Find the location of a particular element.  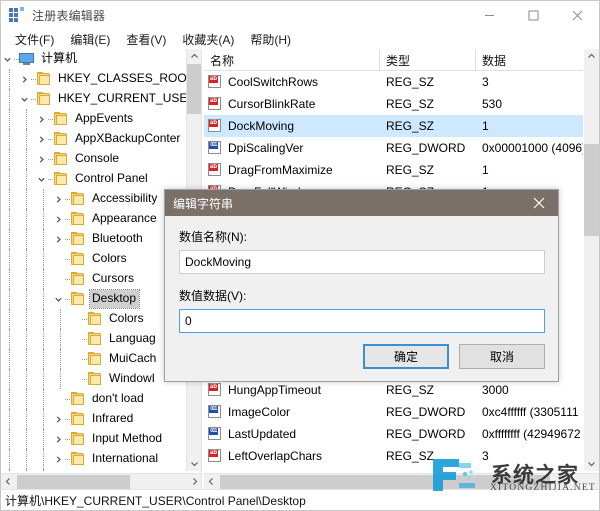

tree-node: Cursors is located at coordinates (94, 279).